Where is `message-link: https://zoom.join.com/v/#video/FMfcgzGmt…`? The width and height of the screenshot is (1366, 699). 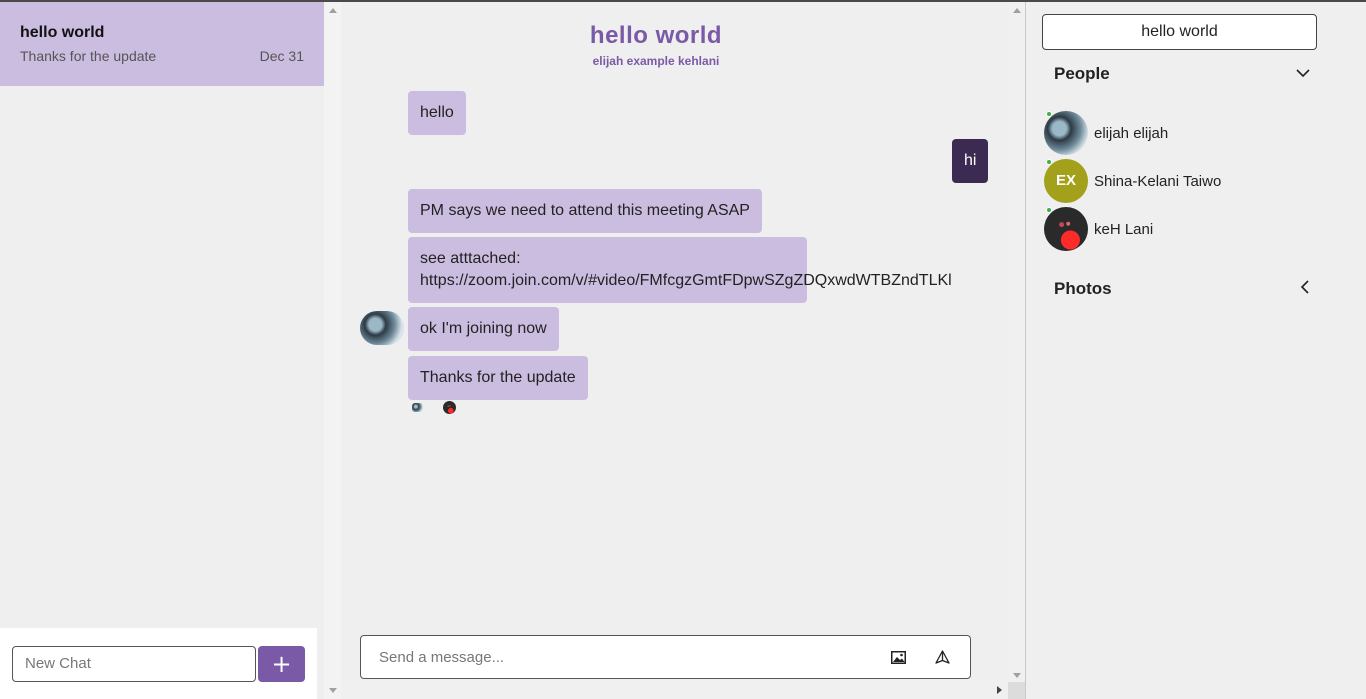 message-link: https://zoom.join.com/v/#video/FMfcgzGmt… is located at coordinates (686, 281).